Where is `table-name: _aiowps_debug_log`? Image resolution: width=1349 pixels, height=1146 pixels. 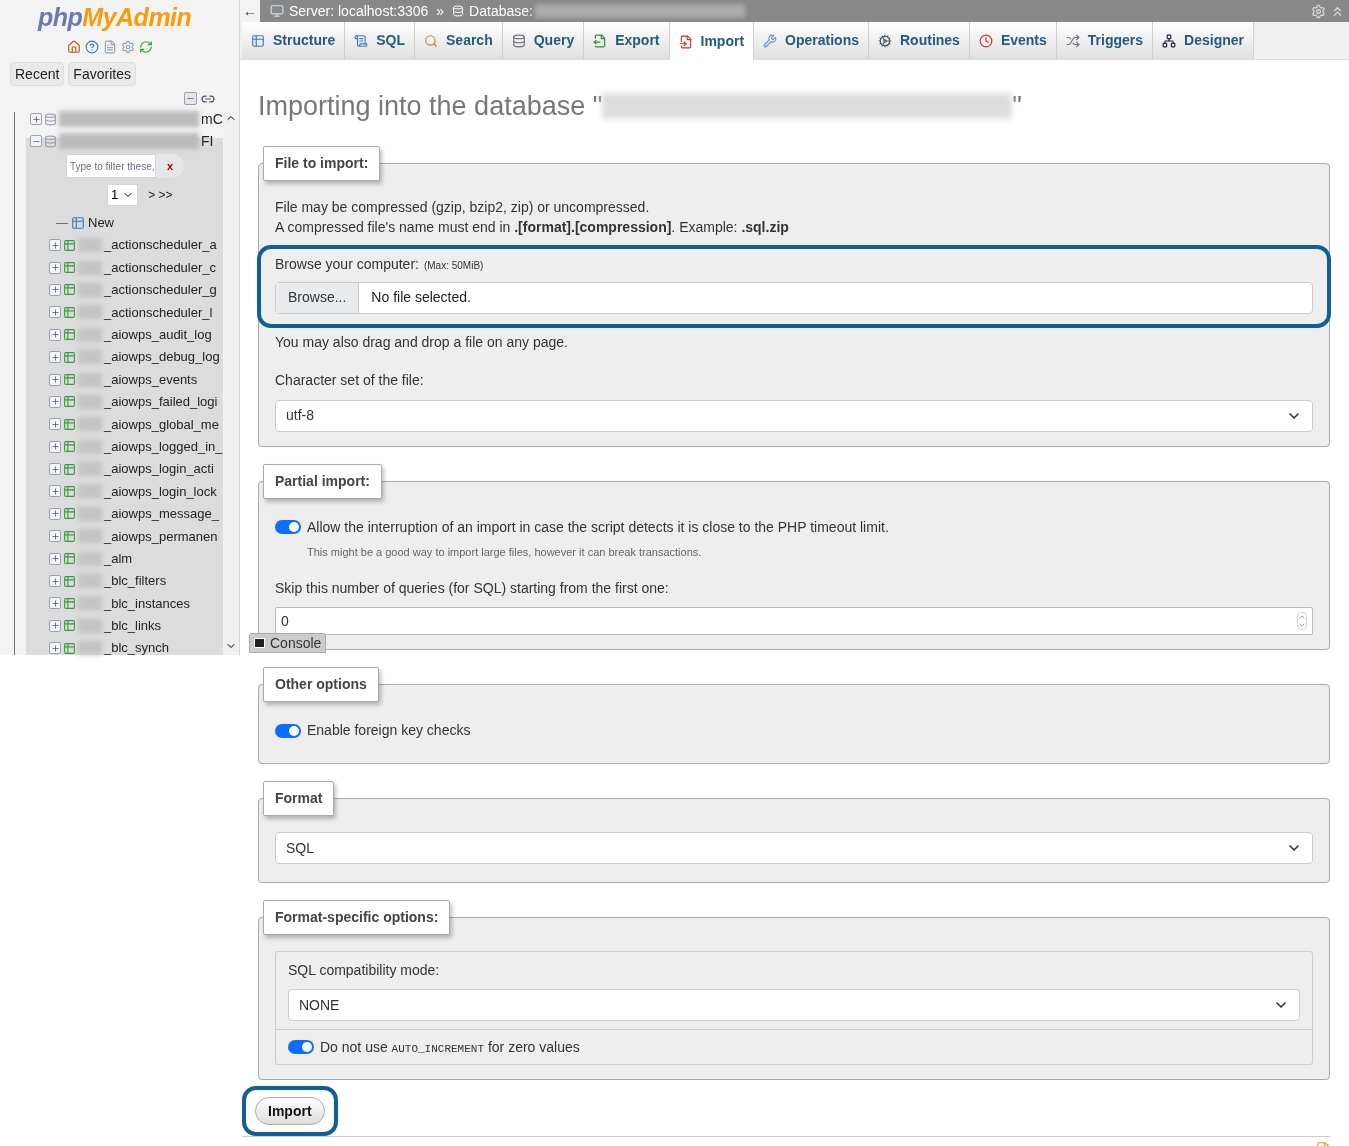
table-name: _aiowps_debug_log is located at coordinates (162, 357).